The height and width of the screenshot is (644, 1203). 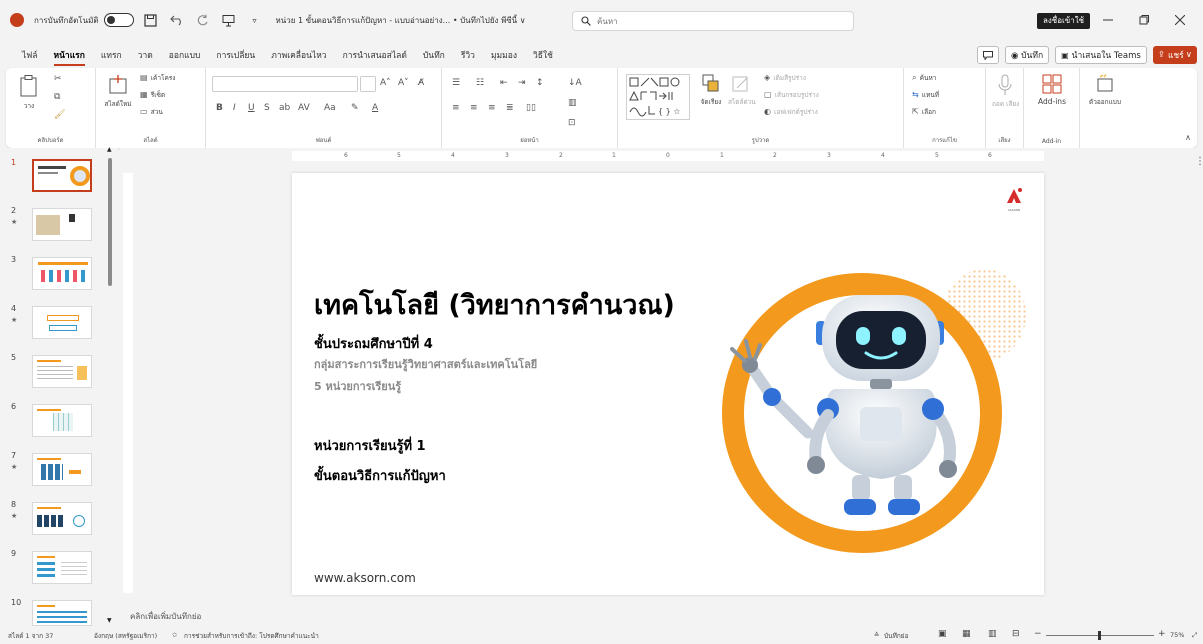 I want to click on record-button: ◉ บันทึก, so click(x=1027, y=55).